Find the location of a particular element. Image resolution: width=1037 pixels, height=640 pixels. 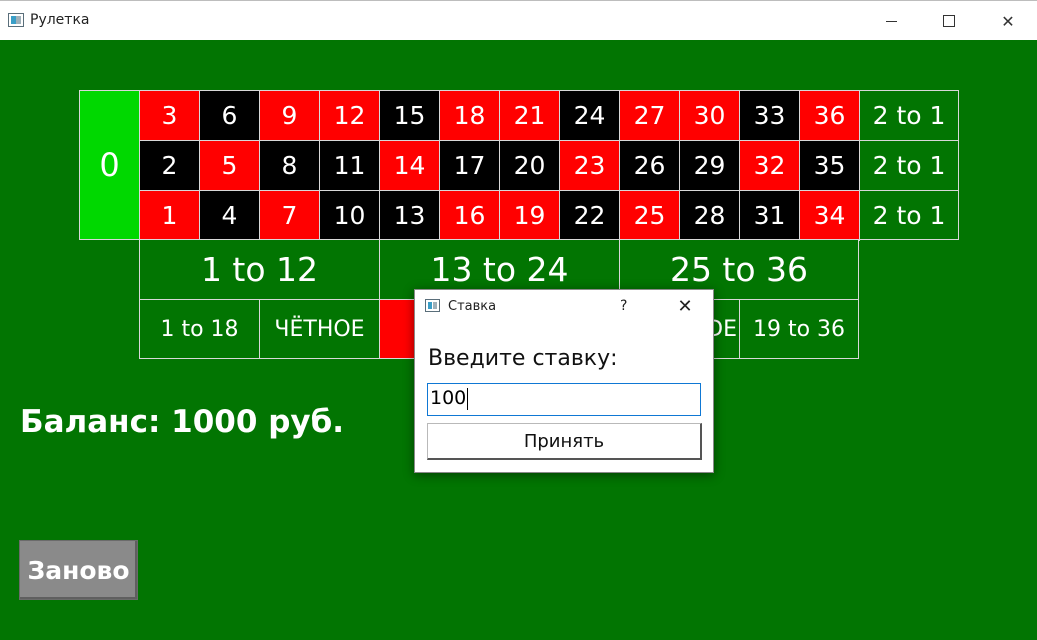

bet-number-31: 31 is located at coordinates (769, 215).